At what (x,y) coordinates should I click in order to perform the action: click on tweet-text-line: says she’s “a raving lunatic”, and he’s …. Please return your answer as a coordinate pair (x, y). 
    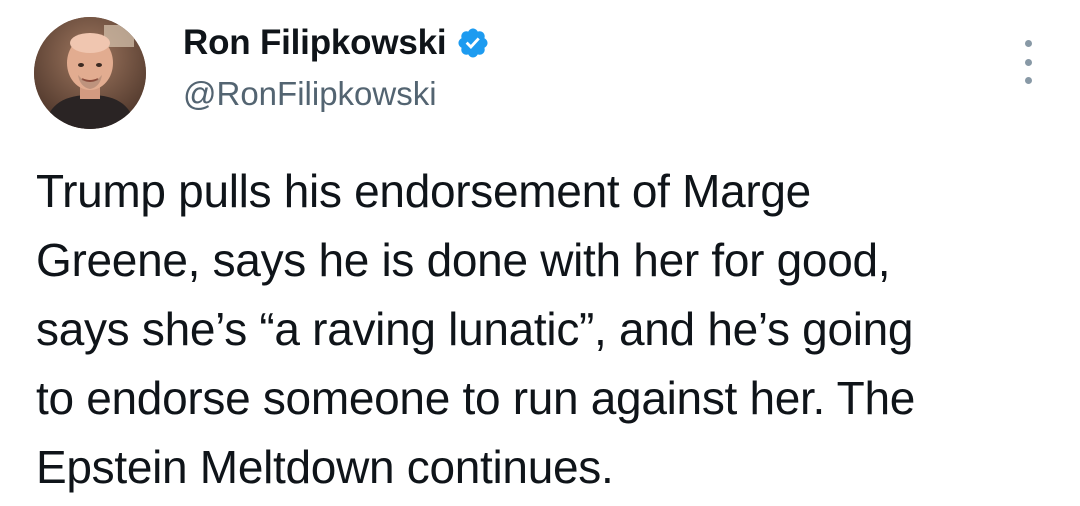
    Looking at the image, I should click on (475, 329).